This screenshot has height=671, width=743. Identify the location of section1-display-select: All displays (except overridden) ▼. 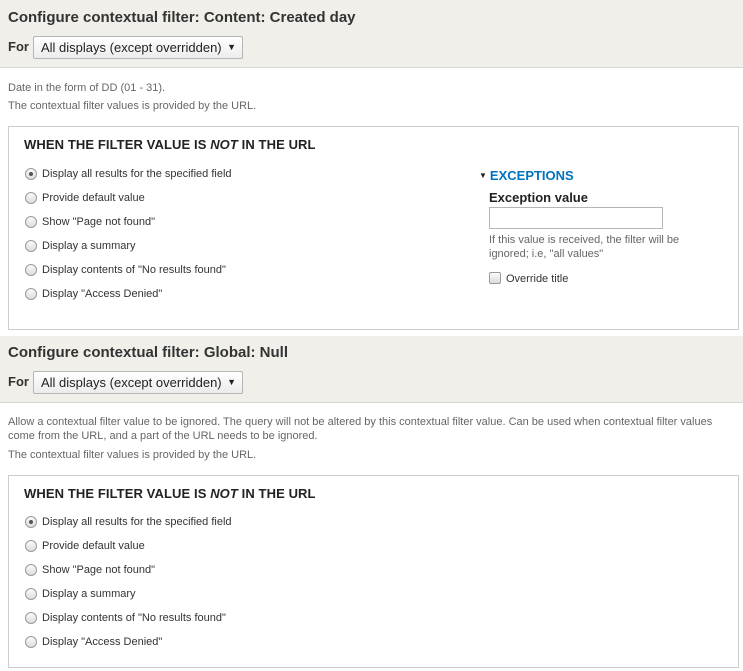
(138, 47).